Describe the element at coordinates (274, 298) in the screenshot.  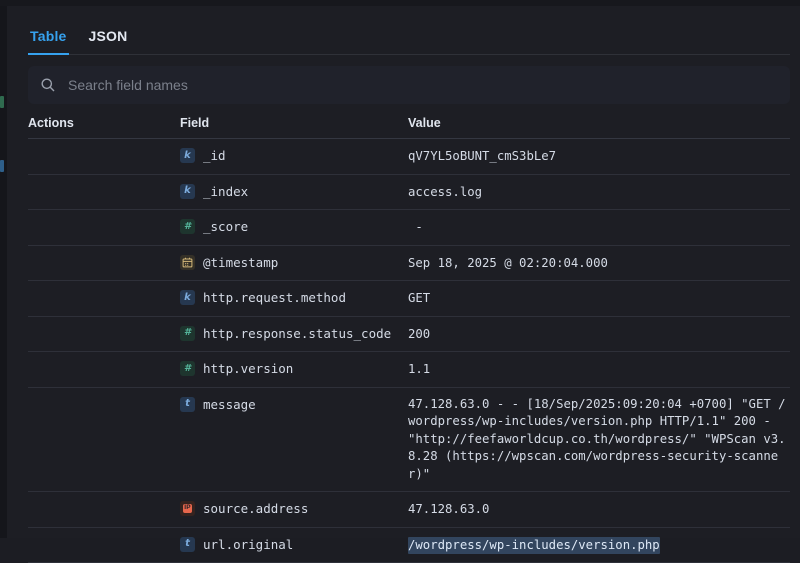
I see `field-name: http.request.method` at that location.